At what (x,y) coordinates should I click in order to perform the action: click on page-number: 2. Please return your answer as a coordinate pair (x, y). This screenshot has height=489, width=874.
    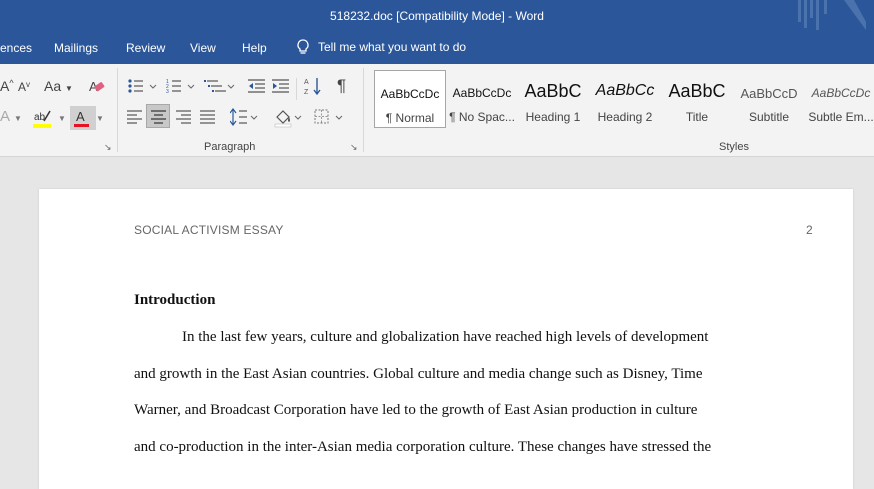
    Looking at the image, I should click on (809, 230).